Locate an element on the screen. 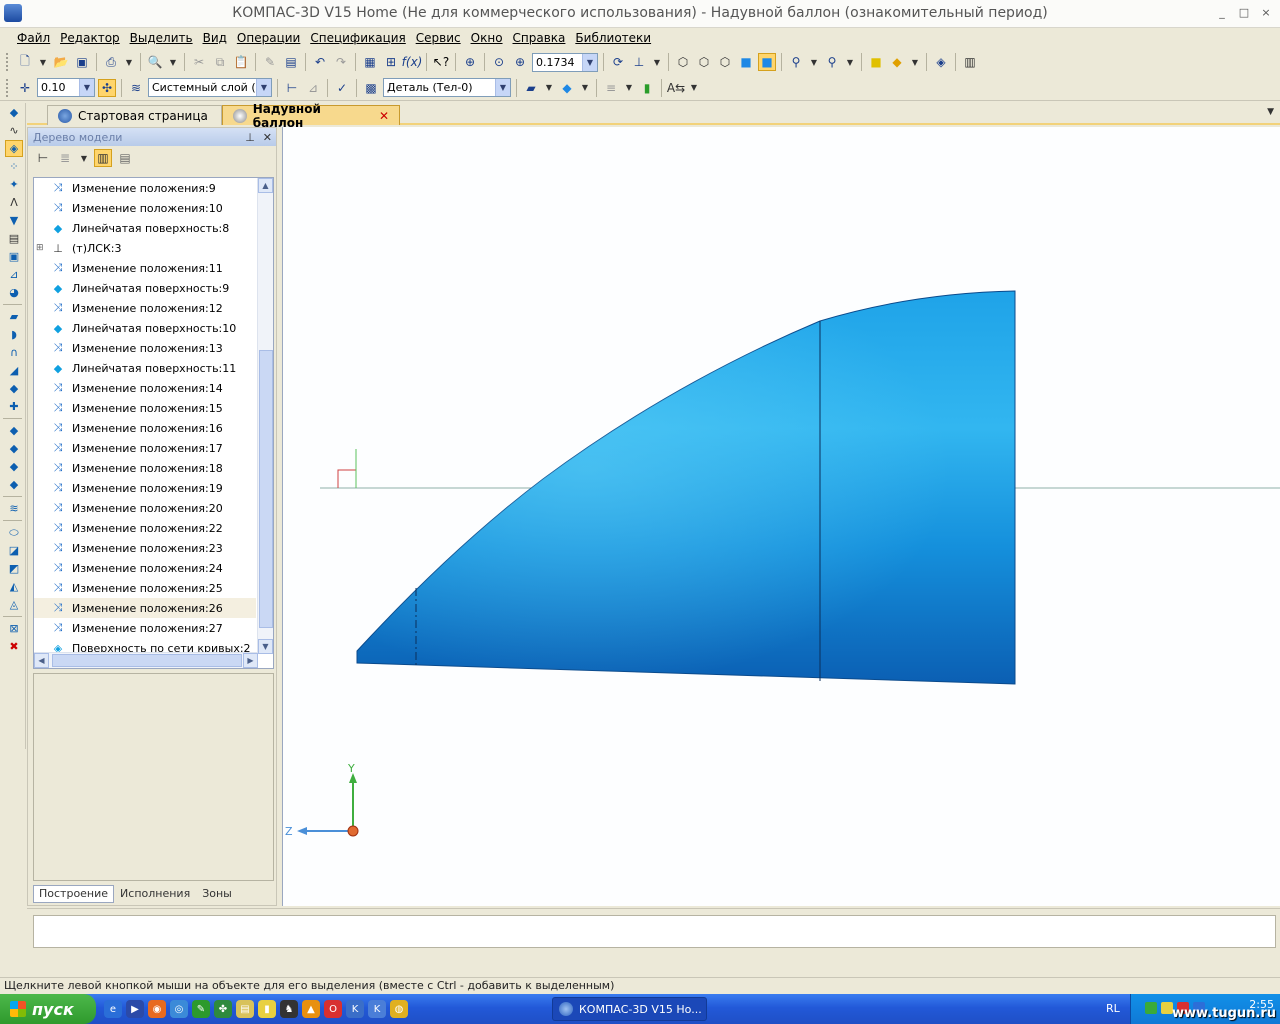  vlc-icon: ▲ is located at coordinates (311, 1009).